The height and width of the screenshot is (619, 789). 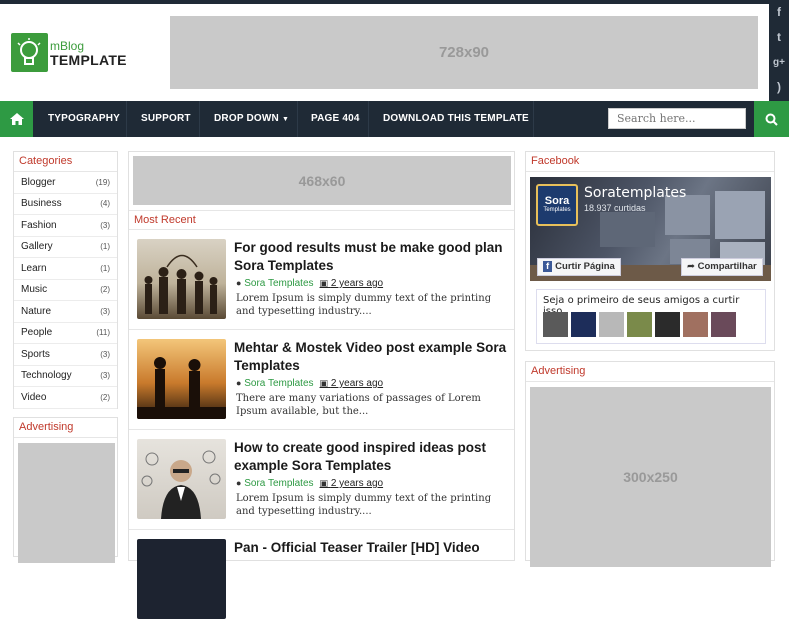 What do you see at coordinates (779, 12) in the screenshot?
I see `facebook-icon: f` at bounding box center [779, 12].